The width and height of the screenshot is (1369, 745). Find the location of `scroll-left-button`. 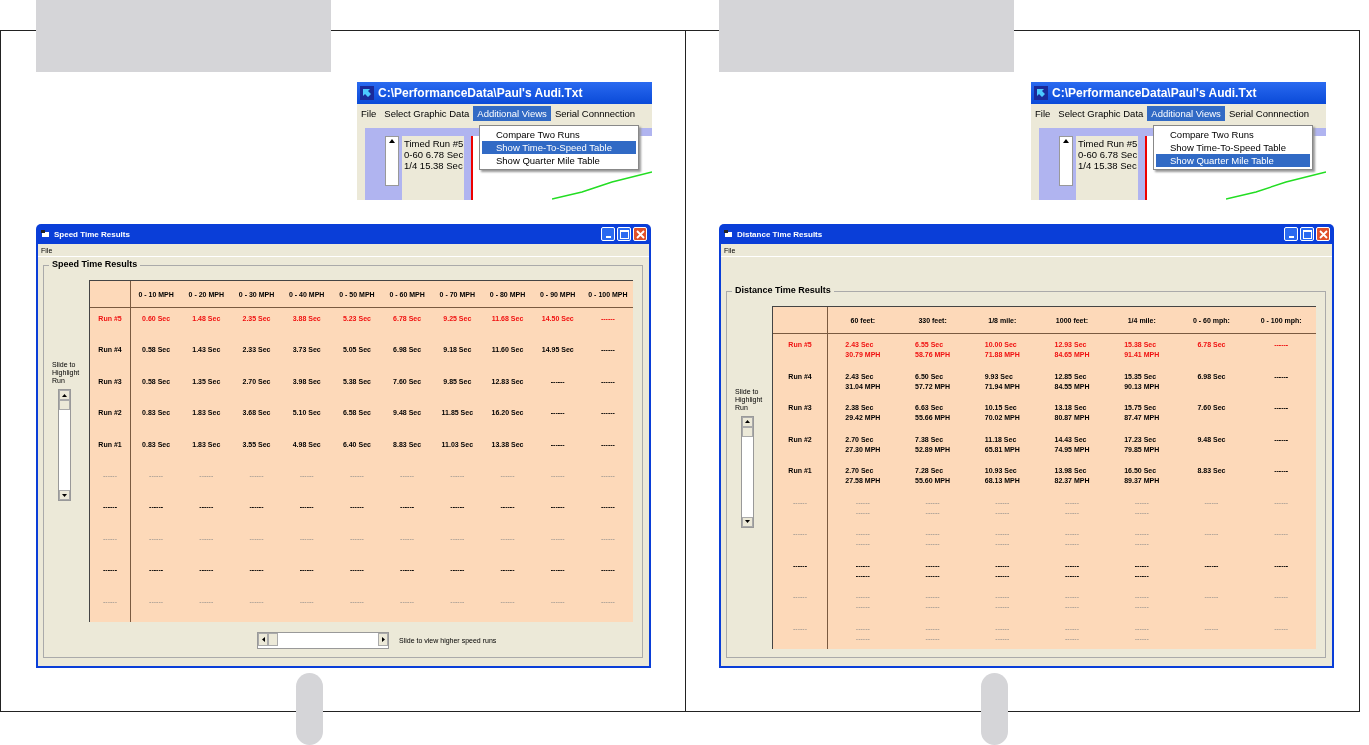

scroll-left-button is located at coordinates (263, 639).